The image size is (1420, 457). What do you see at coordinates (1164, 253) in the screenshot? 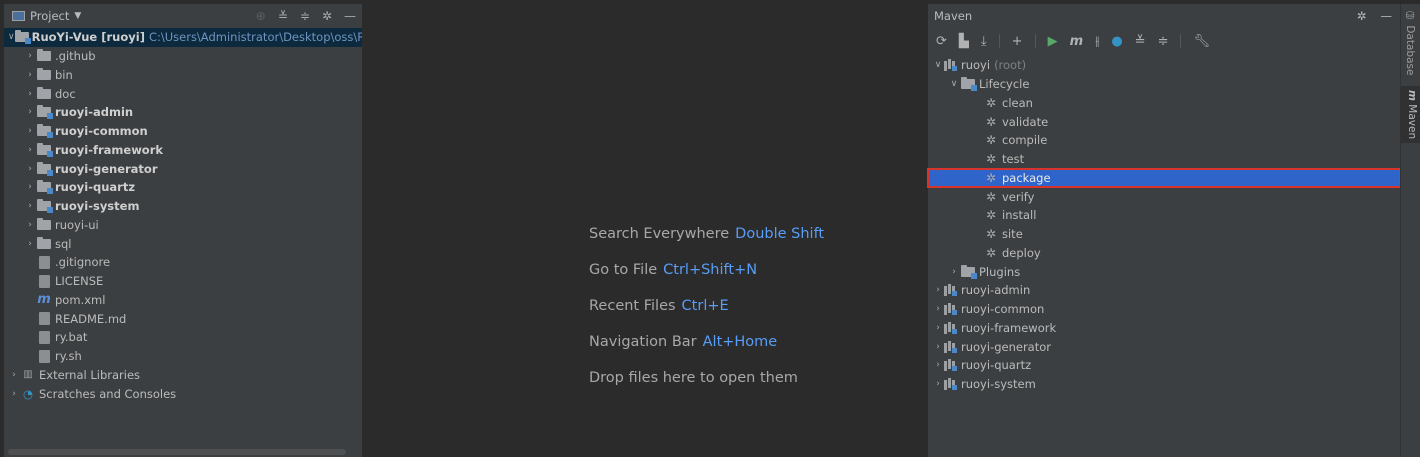
I see `lifecycle-goal-deploy: ✲ deploy` at bounding box center [1164, 253].